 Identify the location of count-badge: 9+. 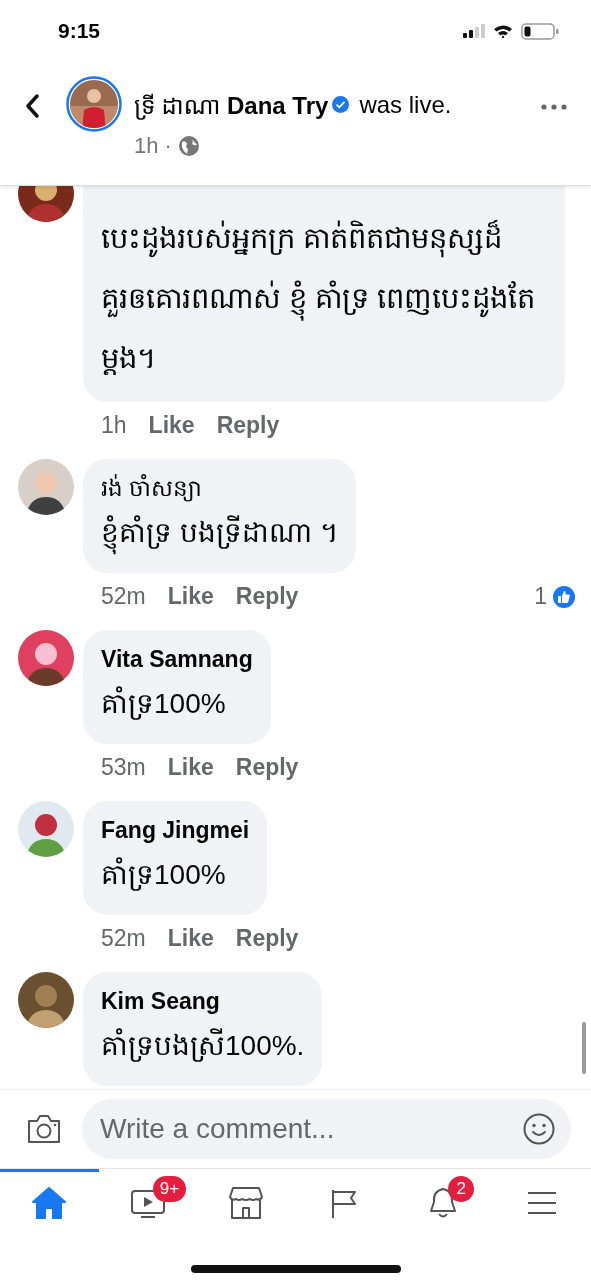
(169, 1189).